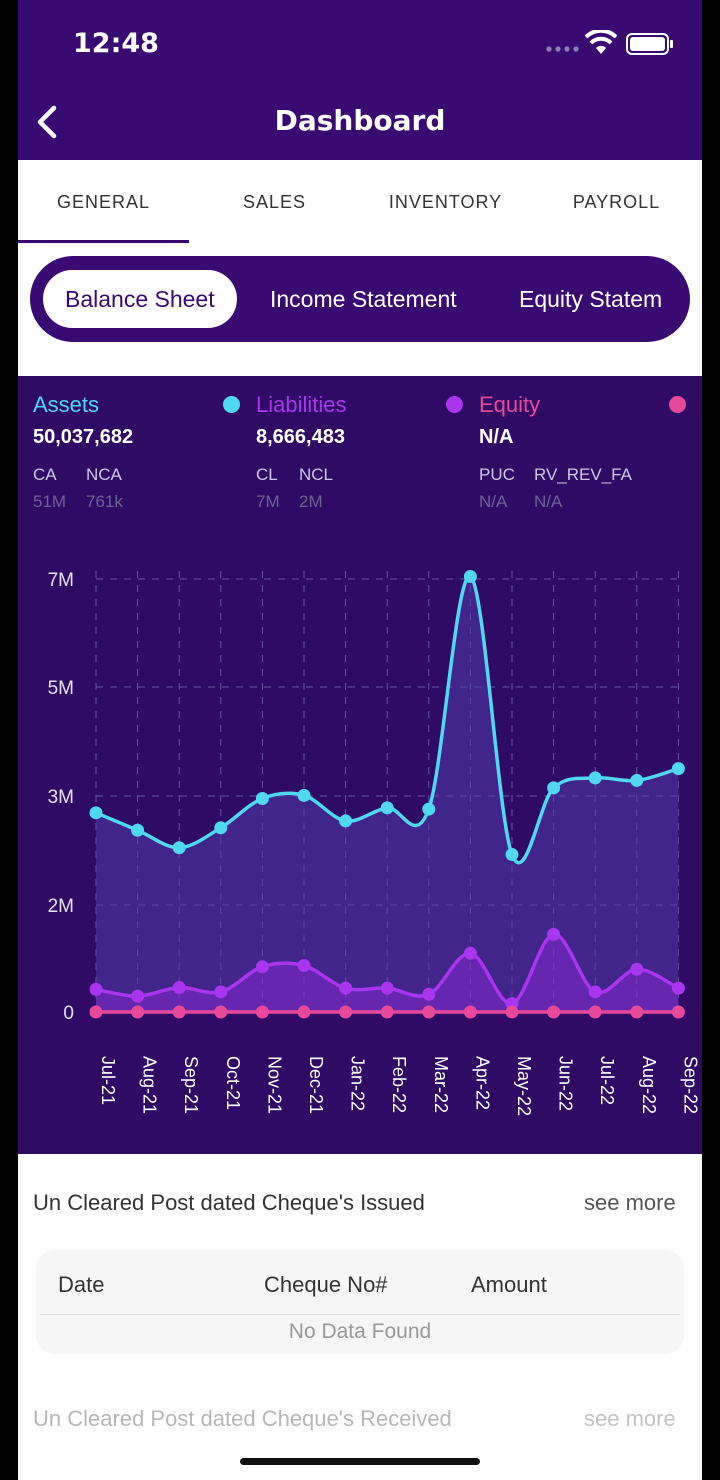 This screenshot has width=720, height=1480. What do you see at coordinates (441, 1084) in the screenshot?
I see `x-axis-tick-label: Mar-22` at bounding box center [441, 1084].